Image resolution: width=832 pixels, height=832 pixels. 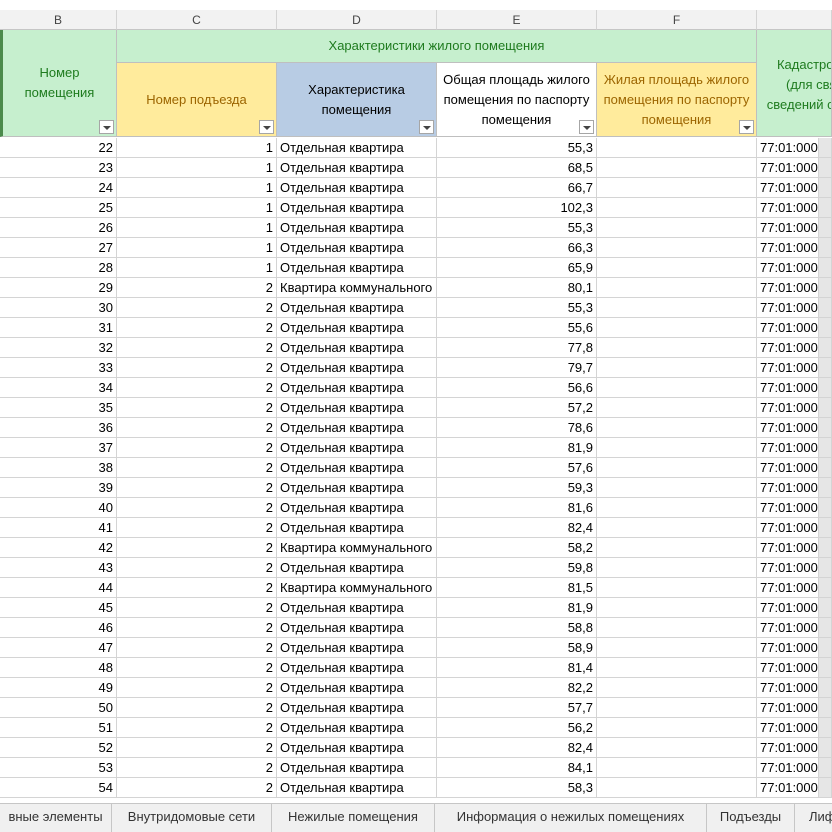 I want to click on cell-type: Квартира коммунального, so click(x=357, y=548).